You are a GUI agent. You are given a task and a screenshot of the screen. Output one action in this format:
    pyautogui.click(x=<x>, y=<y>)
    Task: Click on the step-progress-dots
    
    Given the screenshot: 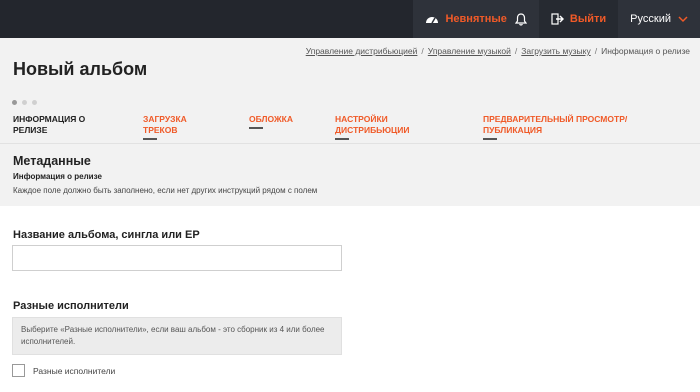 What is the action you would take?
    pyautogui.click(x=24, y=102)
    